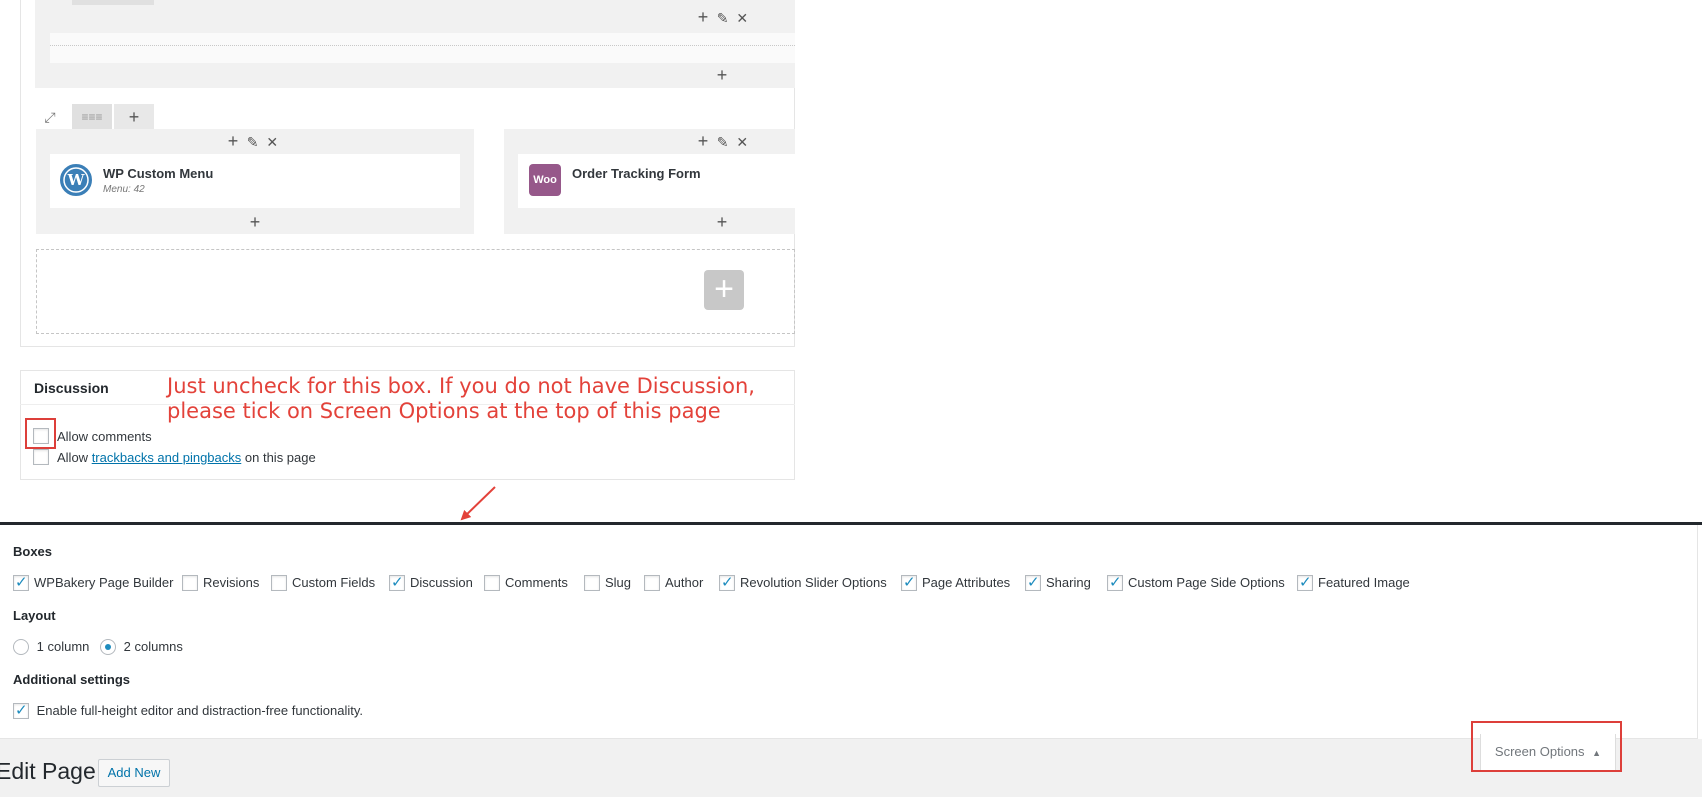  I want to click on box-label: Discussion, so click(441, 583).